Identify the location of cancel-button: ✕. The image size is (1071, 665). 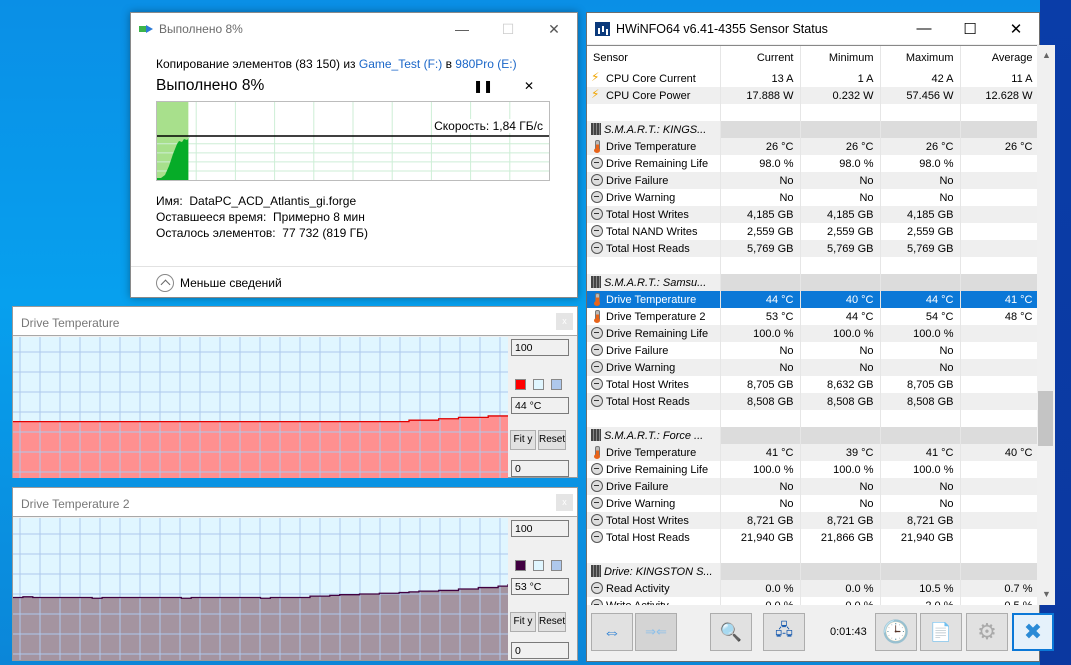
(529, 86).